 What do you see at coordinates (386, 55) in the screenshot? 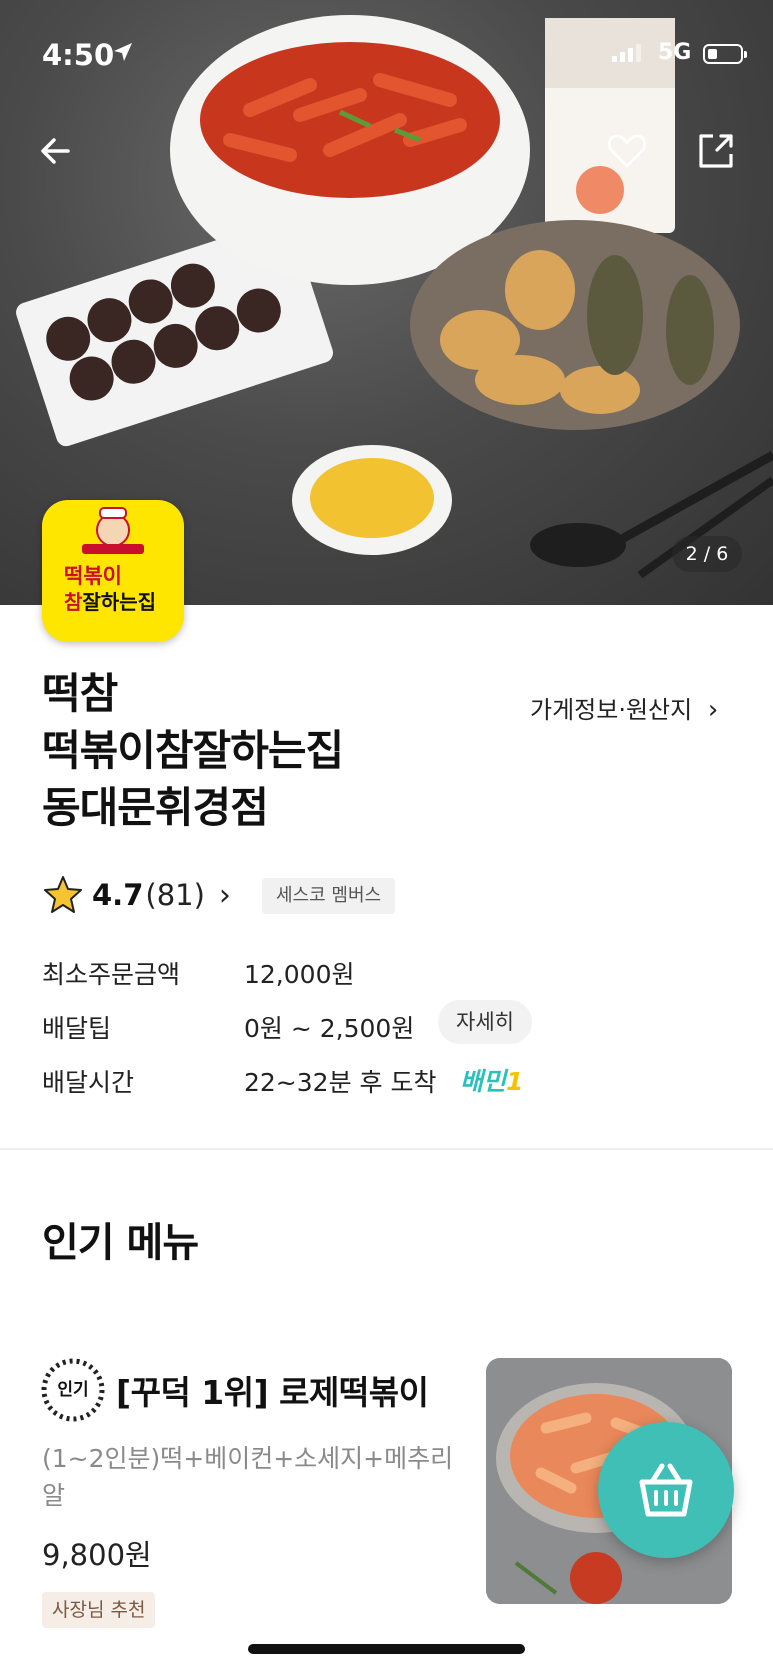
I see `status-bar: 4:50 5G` at bounding box center [386, 55].